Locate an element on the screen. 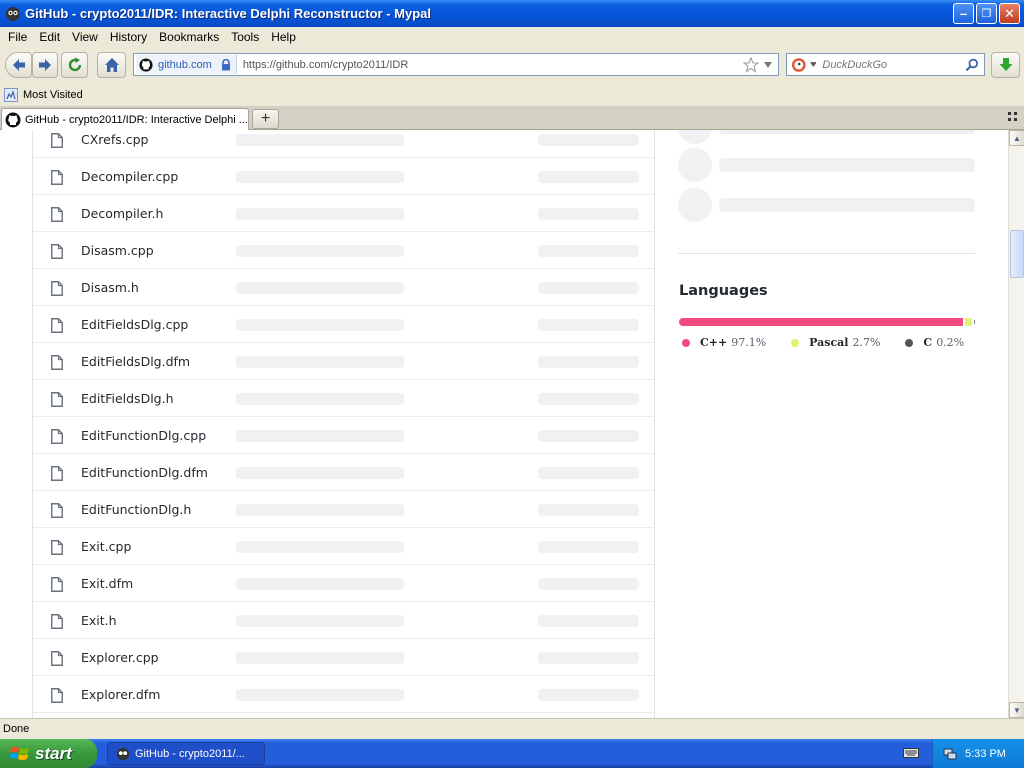 Image resolution: width=1024 pixels, height=768 pixels. site-identity-label: github.com is located at coordinates (185, 64).